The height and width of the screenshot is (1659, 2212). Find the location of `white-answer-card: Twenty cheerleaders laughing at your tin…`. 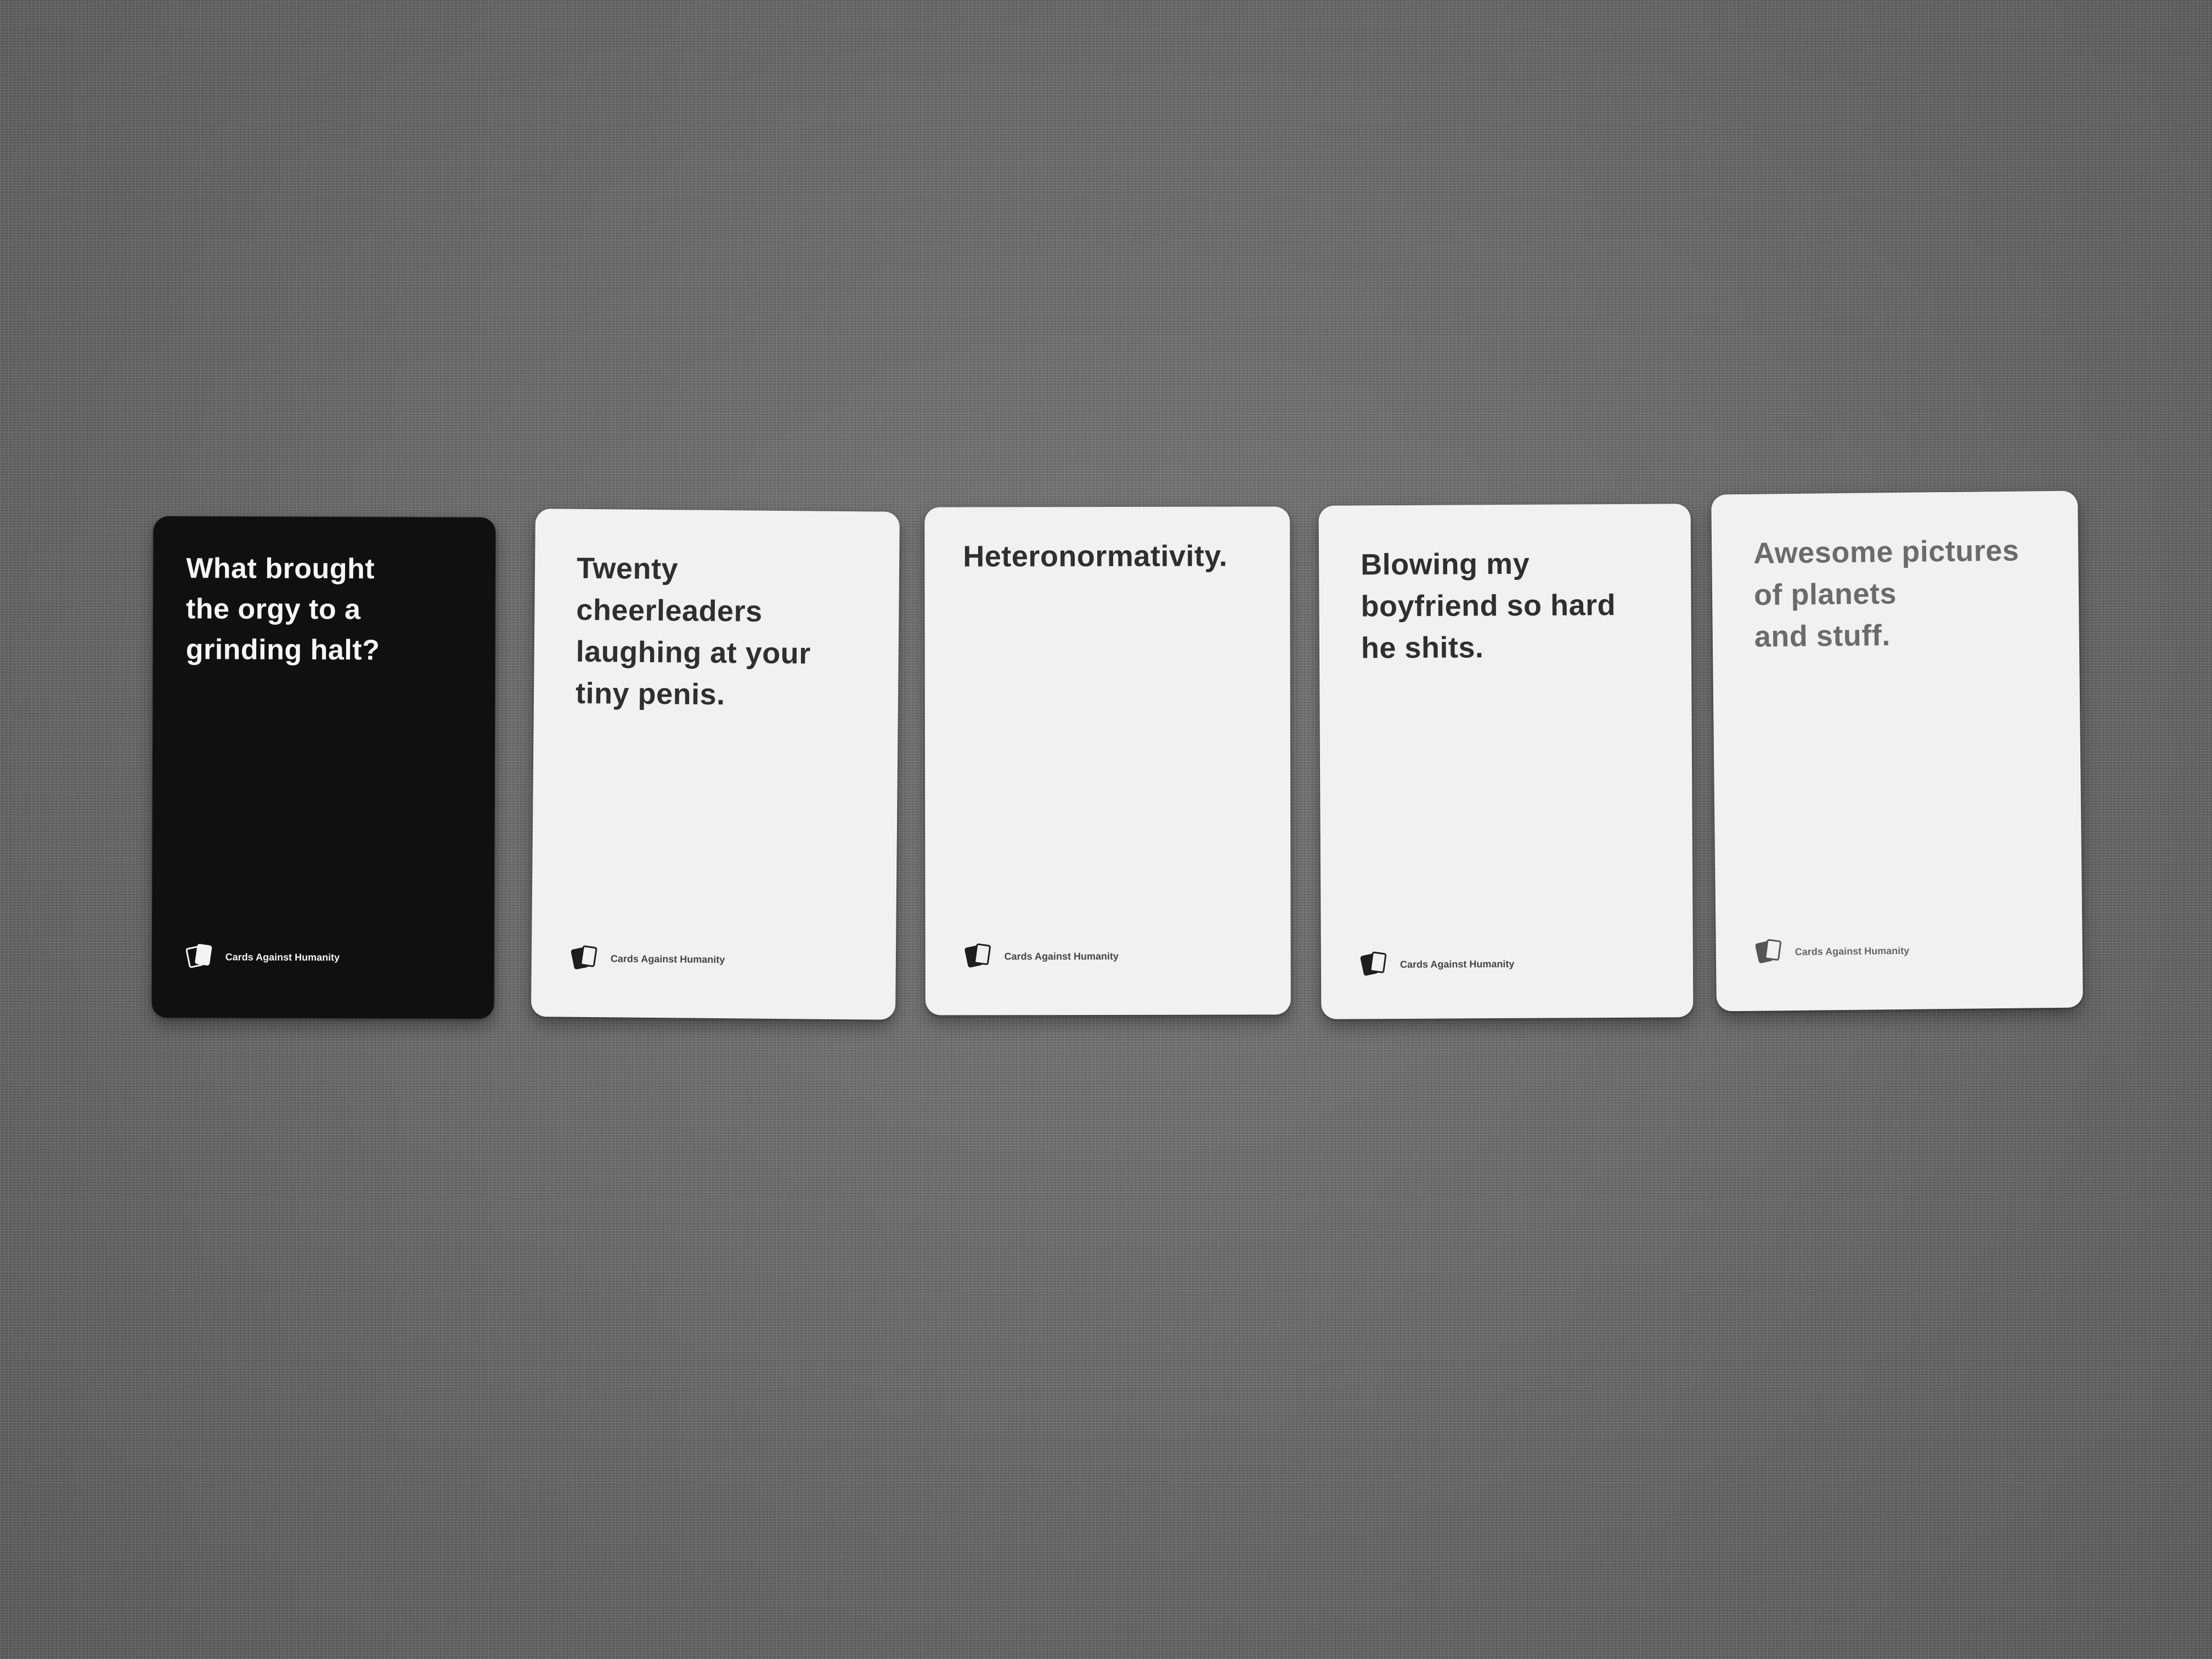

white-answer-card: Twenty cheerleaders laughing at your tin… is located at coordinates (715, 764).